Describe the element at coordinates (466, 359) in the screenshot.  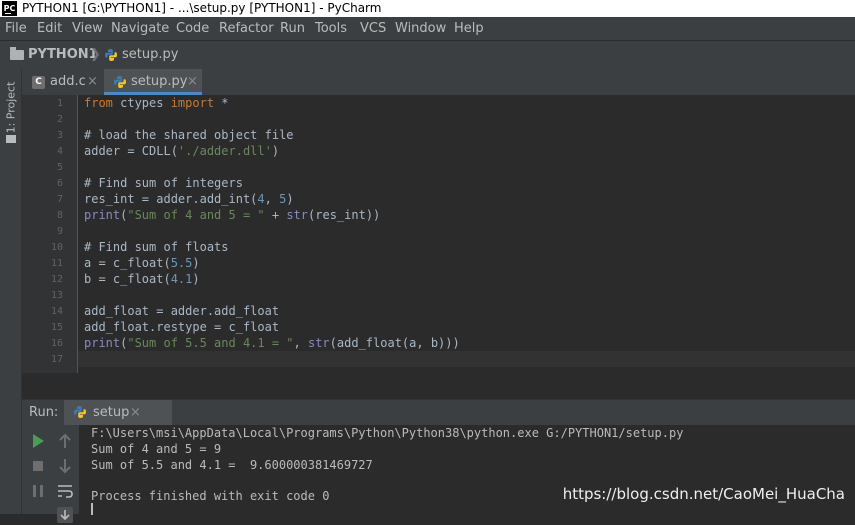
I see `current-line` at that location.